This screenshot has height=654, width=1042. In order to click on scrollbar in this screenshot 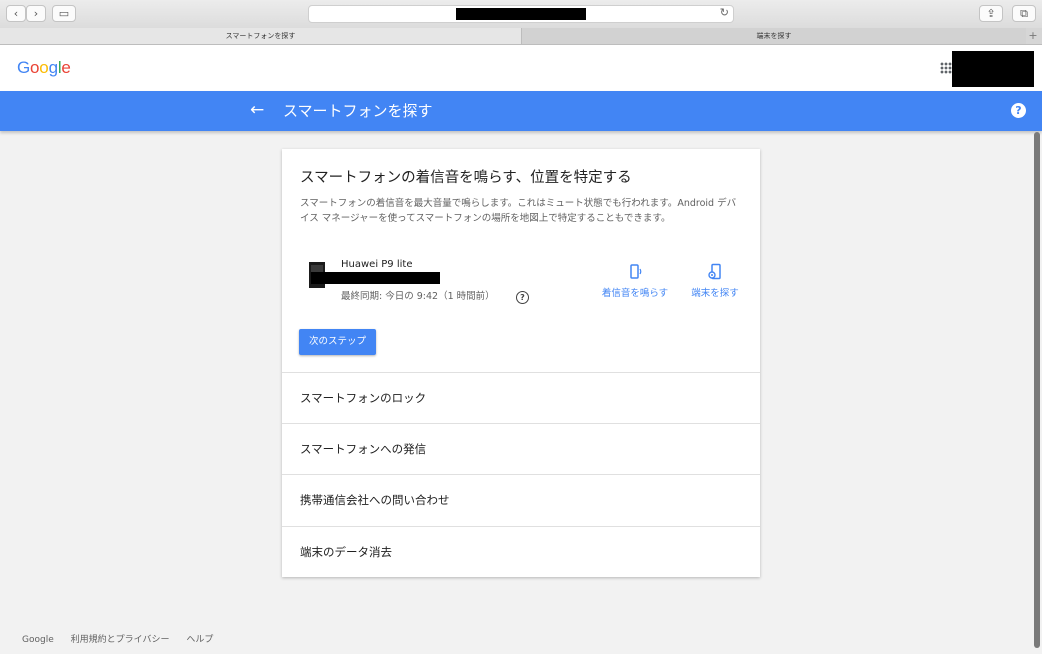, I will do `click(1037, 390)`.